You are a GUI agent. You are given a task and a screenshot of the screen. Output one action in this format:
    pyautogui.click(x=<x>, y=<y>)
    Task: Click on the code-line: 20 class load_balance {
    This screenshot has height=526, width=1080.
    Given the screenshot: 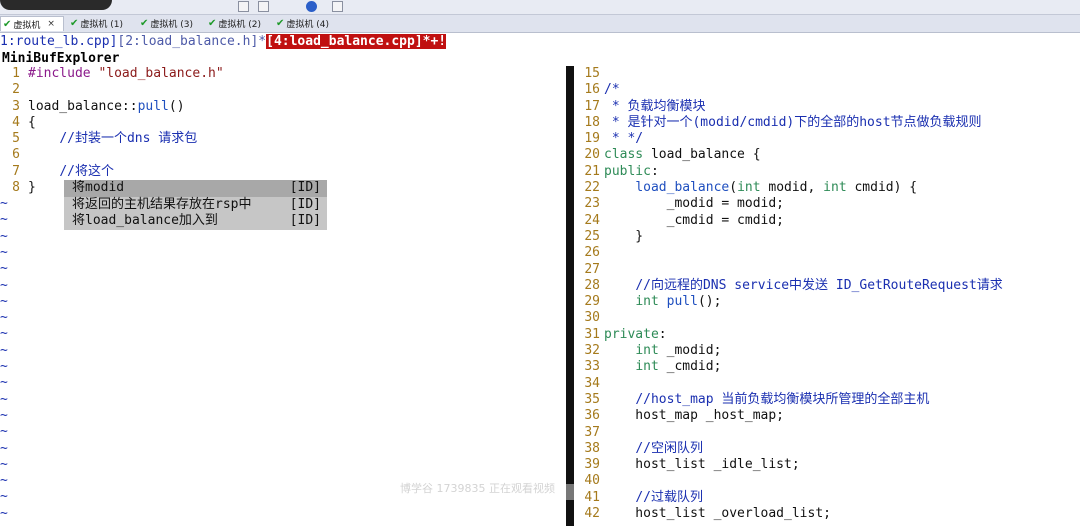 What is the action you would take?
    pyautogui.click(x=791, y=155)
    